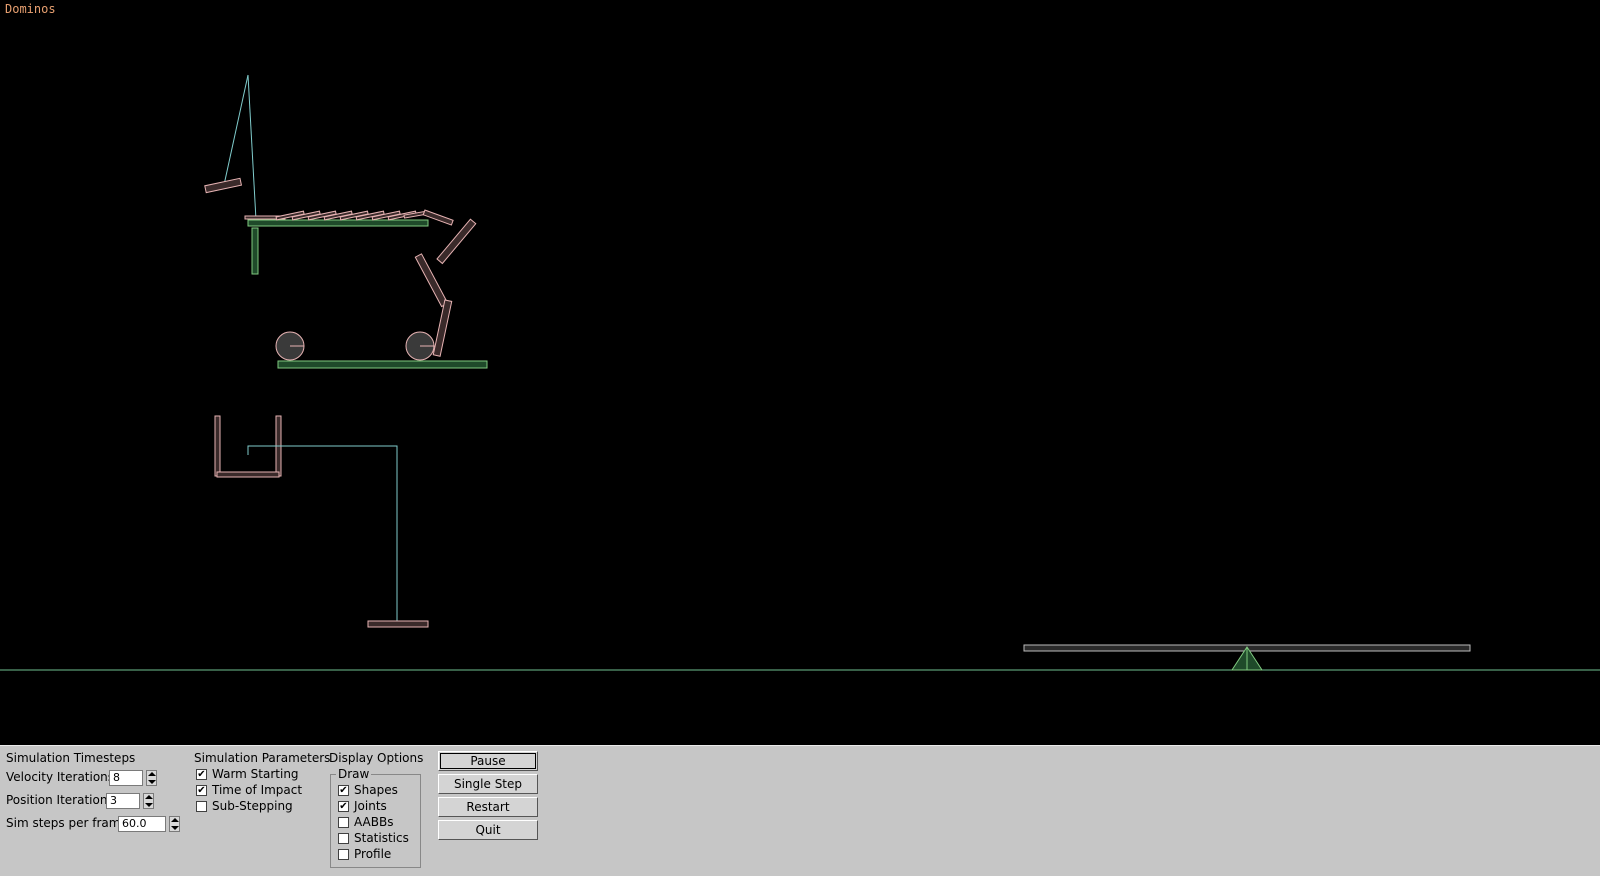 Image resolution: width=1600 pixels, height=876 pixels. I want to click on pendulum-rope, so click(236, 130).